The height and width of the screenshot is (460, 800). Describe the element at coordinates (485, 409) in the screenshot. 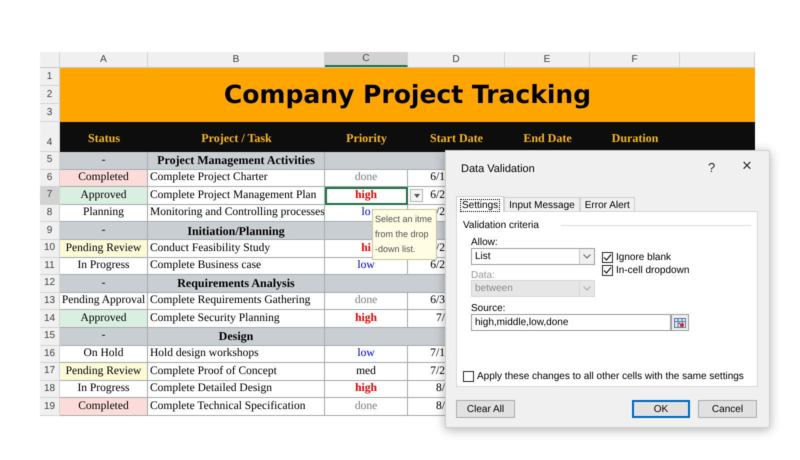

I see `dialog-button: Clear All` at that location.